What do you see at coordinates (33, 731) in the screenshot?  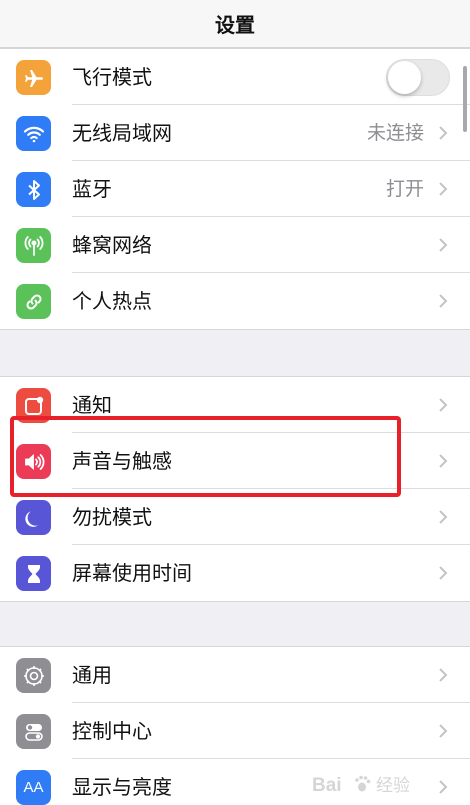 I see `switches-icon` at bounding box center [33, 731].